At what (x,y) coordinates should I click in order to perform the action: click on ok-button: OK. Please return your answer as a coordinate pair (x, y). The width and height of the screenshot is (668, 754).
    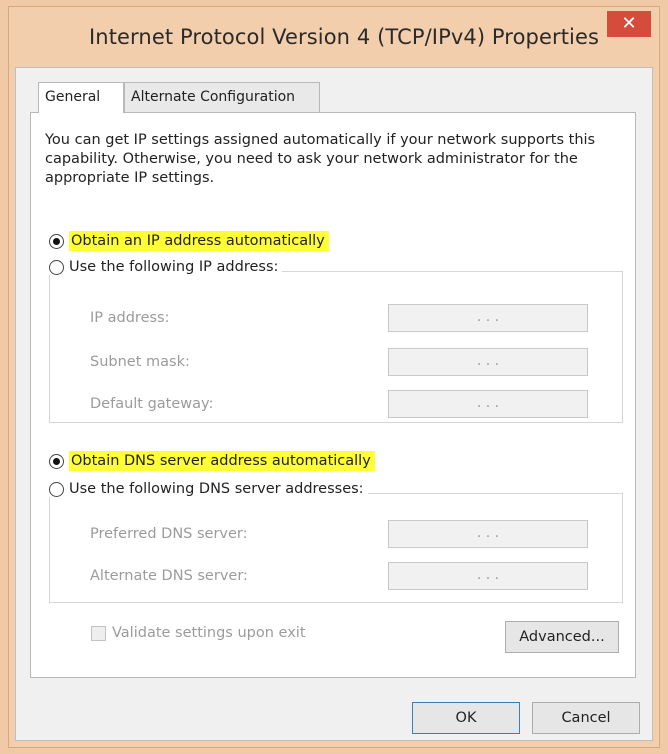
    Looking at the image, I should click on (466, 718).